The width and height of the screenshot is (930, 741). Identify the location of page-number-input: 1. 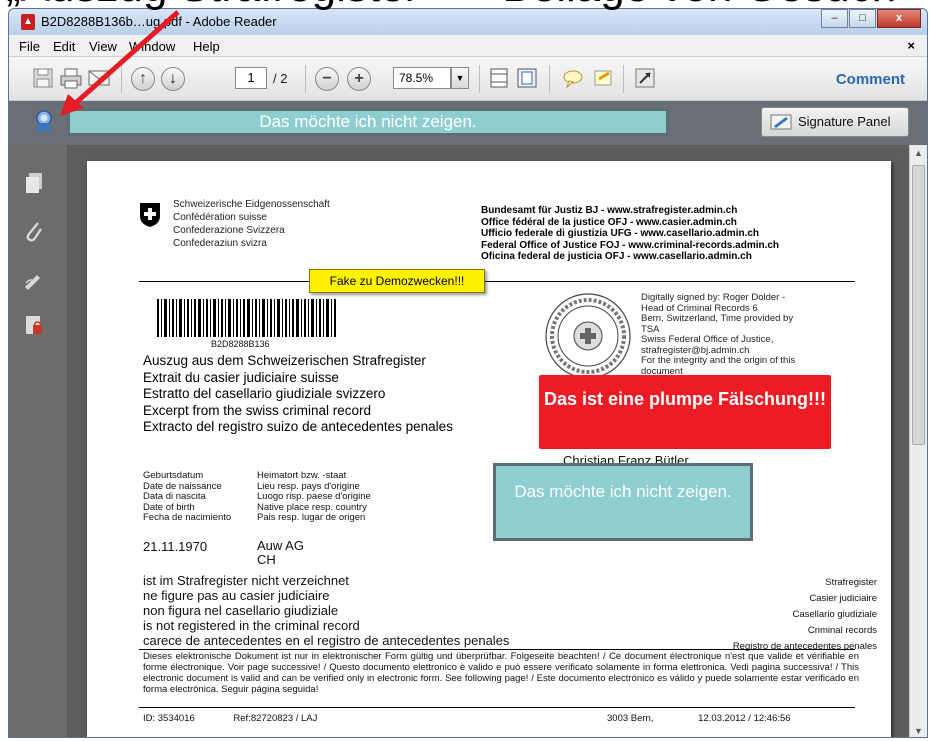
(251, 78).